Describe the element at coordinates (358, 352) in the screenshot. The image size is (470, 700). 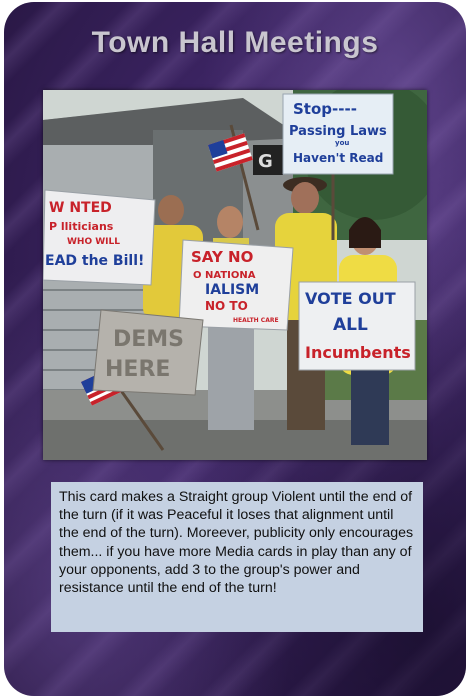
I see `sign-vote-line3: Incumbents` at that location.